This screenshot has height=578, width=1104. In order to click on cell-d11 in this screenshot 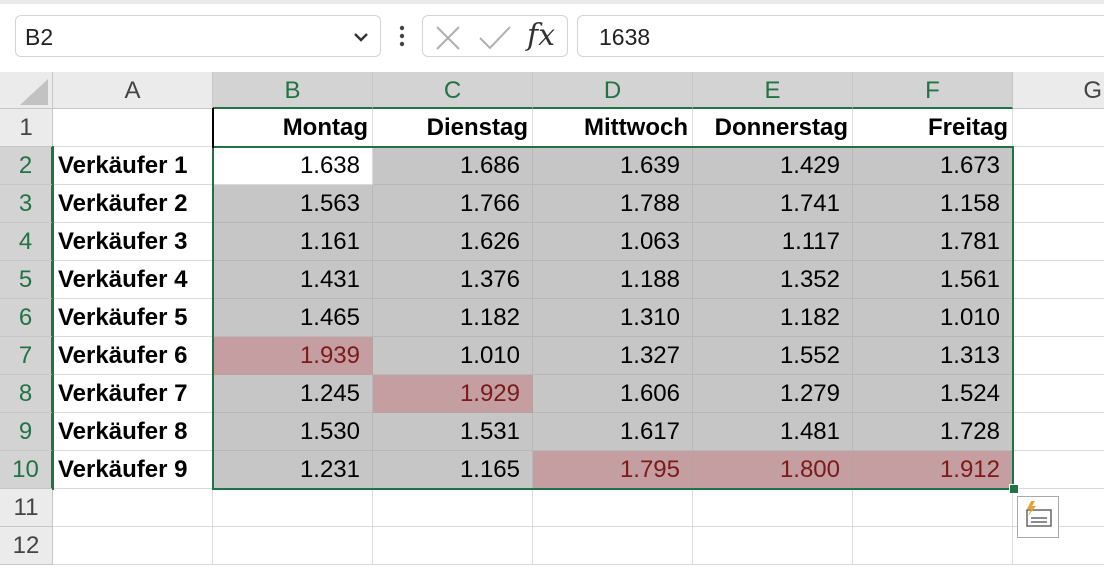, I will do `click(613, 508)`.